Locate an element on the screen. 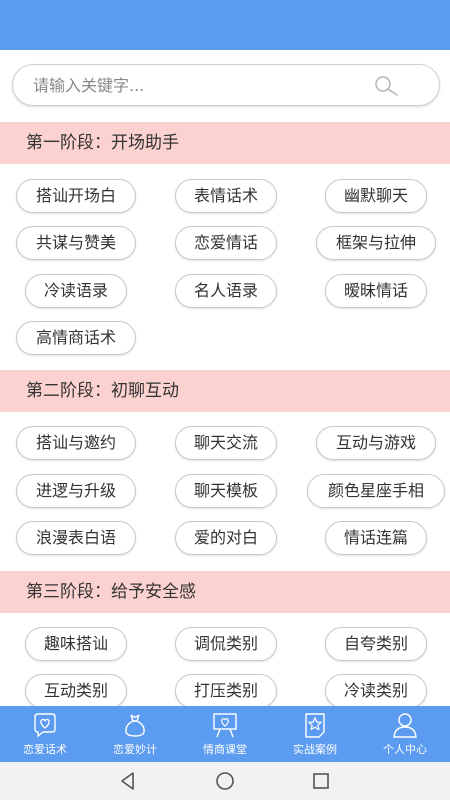 The width and height of the screenshot is (450, 800). nav-item-love-talk: 恋爱话术 is located at coordinates (45, 734).